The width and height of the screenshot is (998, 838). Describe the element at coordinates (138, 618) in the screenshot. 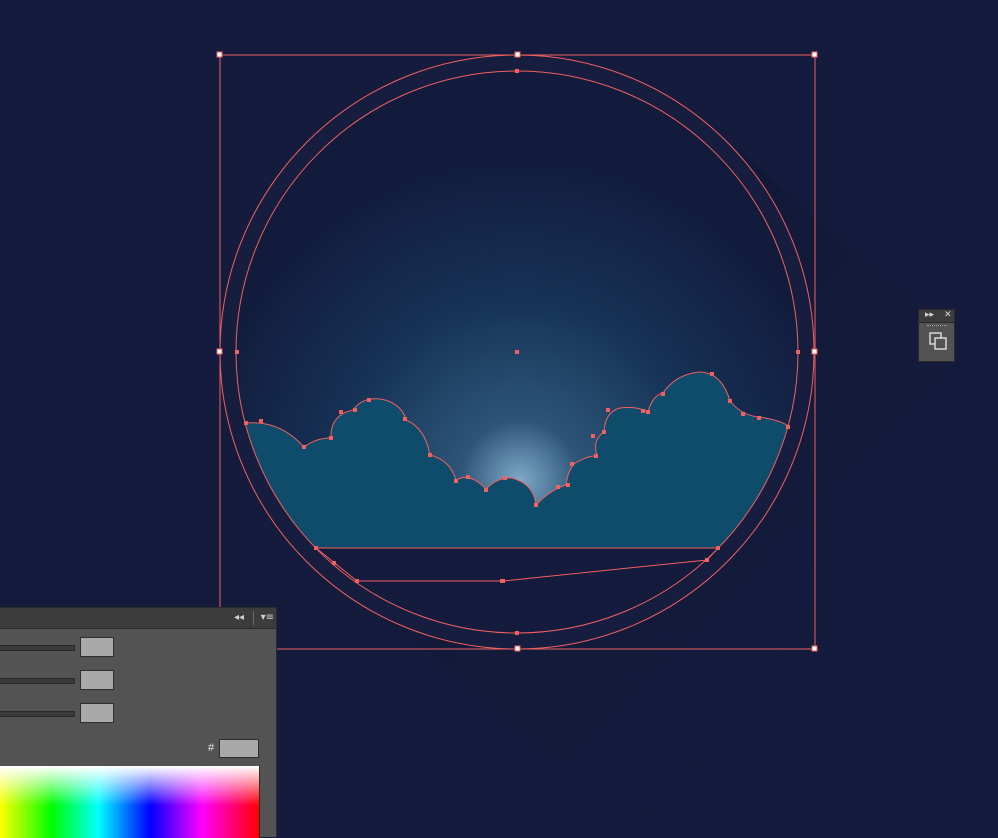

I see `color-panel-titlebar: ◂◂ ▾≡` at that location.